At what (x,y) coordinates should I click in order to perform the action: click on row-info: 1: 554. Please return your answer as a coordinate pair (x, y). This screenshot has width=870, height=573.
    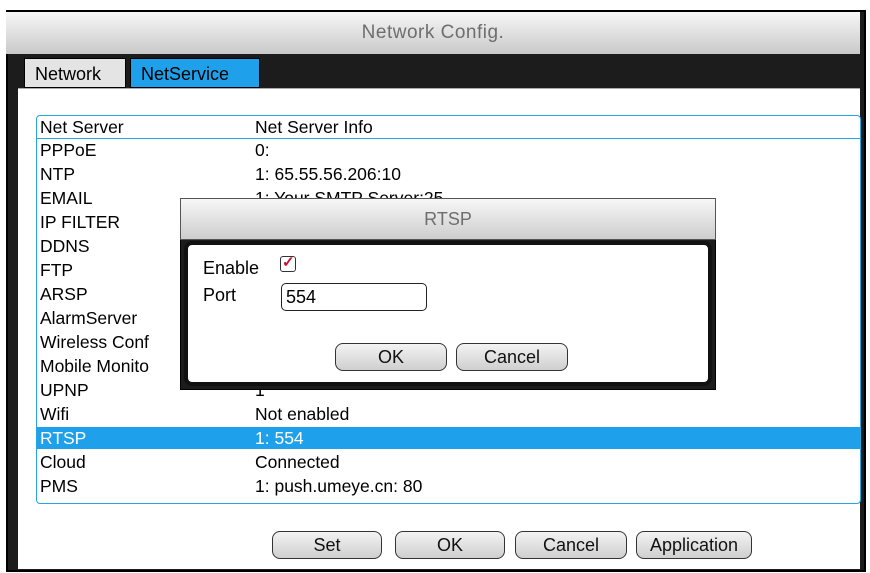
    Looking at the image, I should click on (279, 438).